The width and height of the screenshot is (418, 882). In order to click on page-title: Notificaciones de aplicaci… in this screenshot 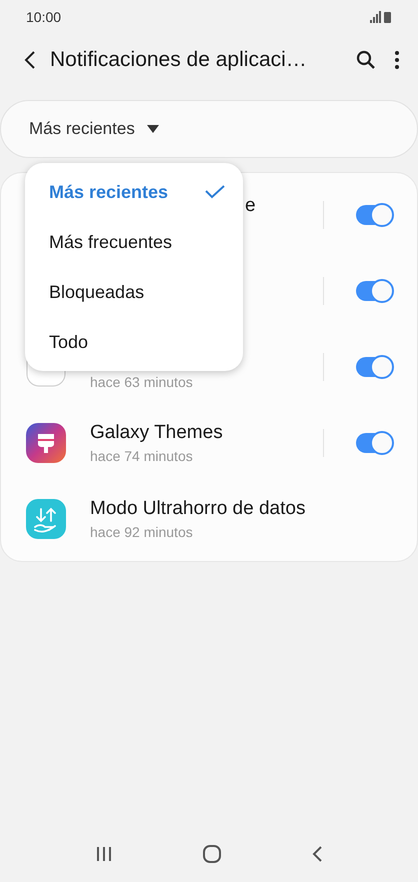, I will do `click(179, 60)`.